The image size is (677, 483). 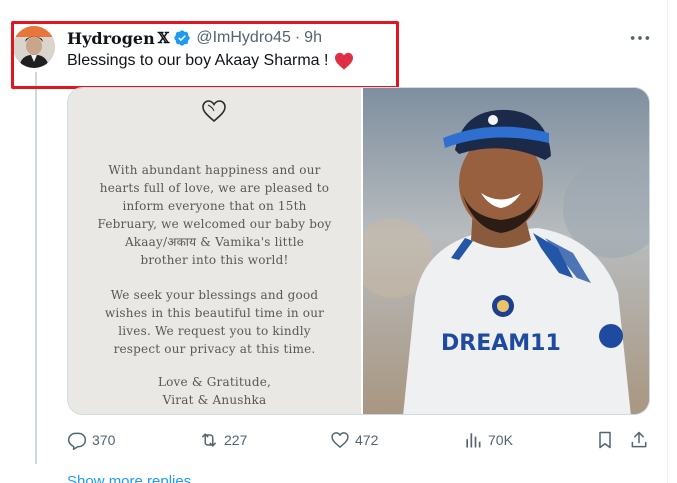 I want to click on more-dots-icon, so click(x=640, y=38).